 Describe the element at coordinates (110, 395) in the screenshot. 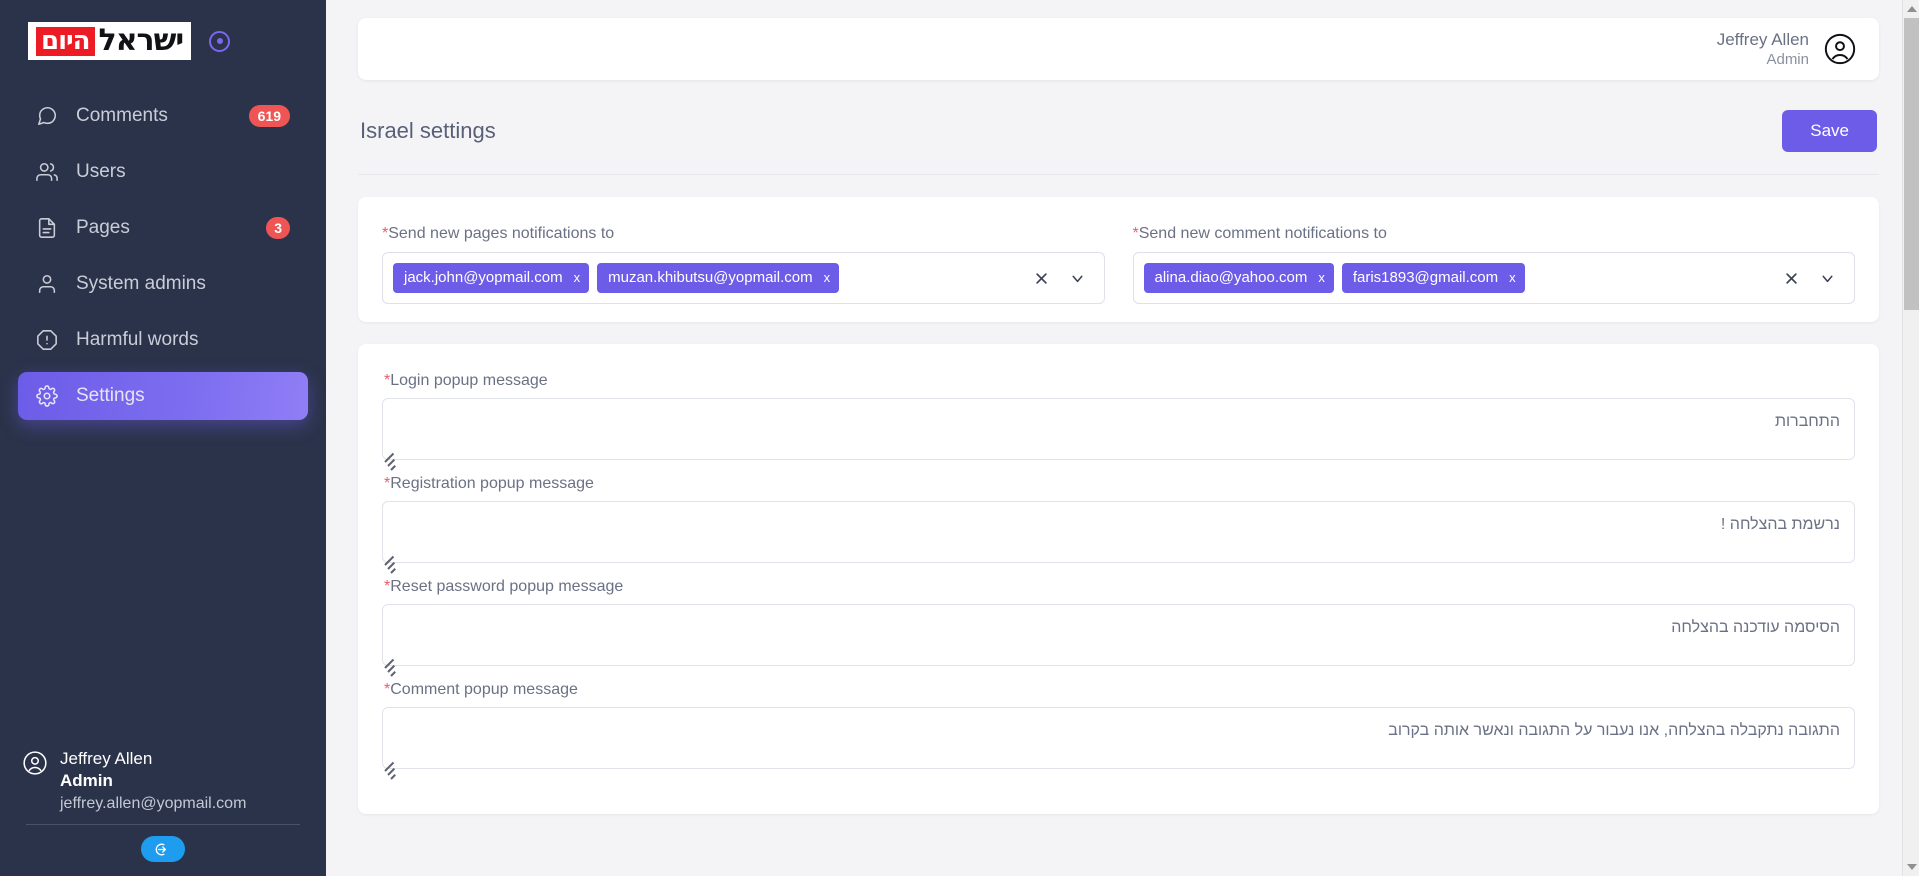

I see `sidebar-item-label: Settings` at that location.